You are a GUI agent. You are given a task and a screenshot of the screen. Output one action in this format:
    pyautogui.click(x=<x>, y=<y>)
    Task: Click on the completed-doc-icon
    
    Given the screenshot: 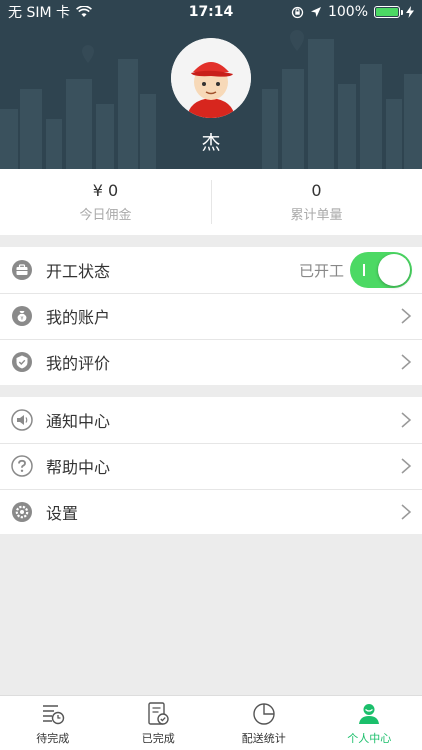 What is the action you would take?
    pyautogui.click(x=158, y=713)
    